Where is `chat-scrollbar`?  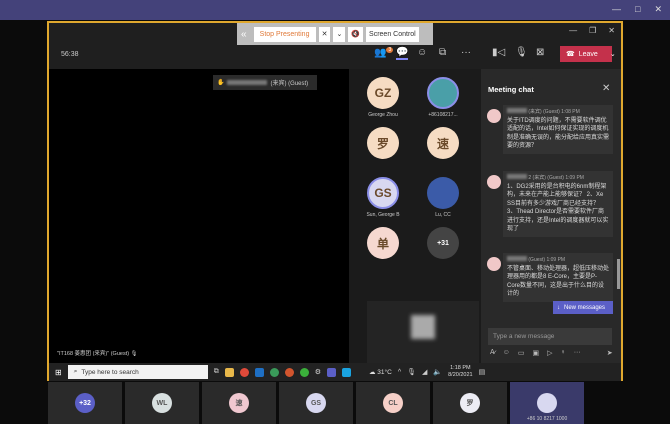 chat-scrollbar is located at coordinates (618, 274).